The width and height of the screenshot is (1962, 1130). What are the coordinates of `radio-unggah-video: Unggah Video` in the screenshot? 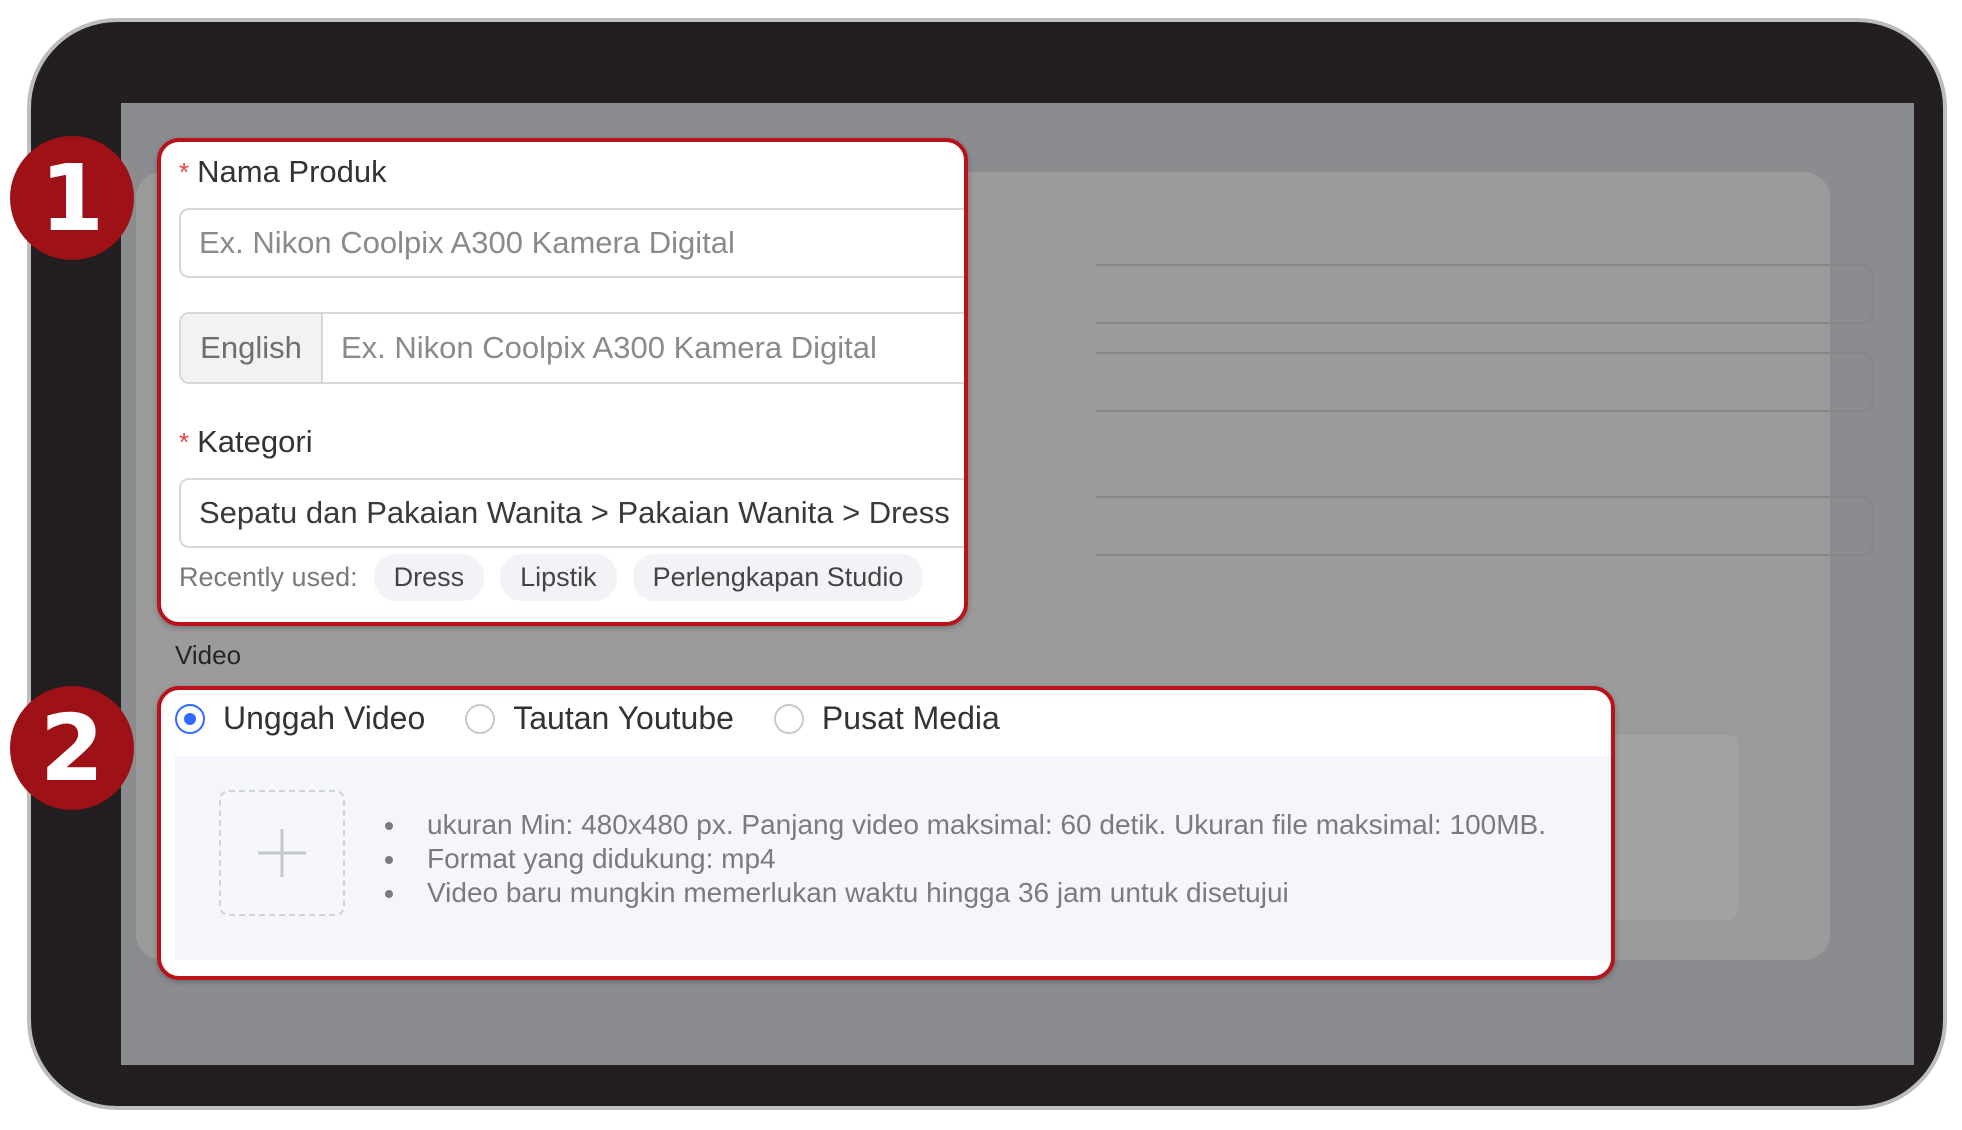 It's located at (300, 718).